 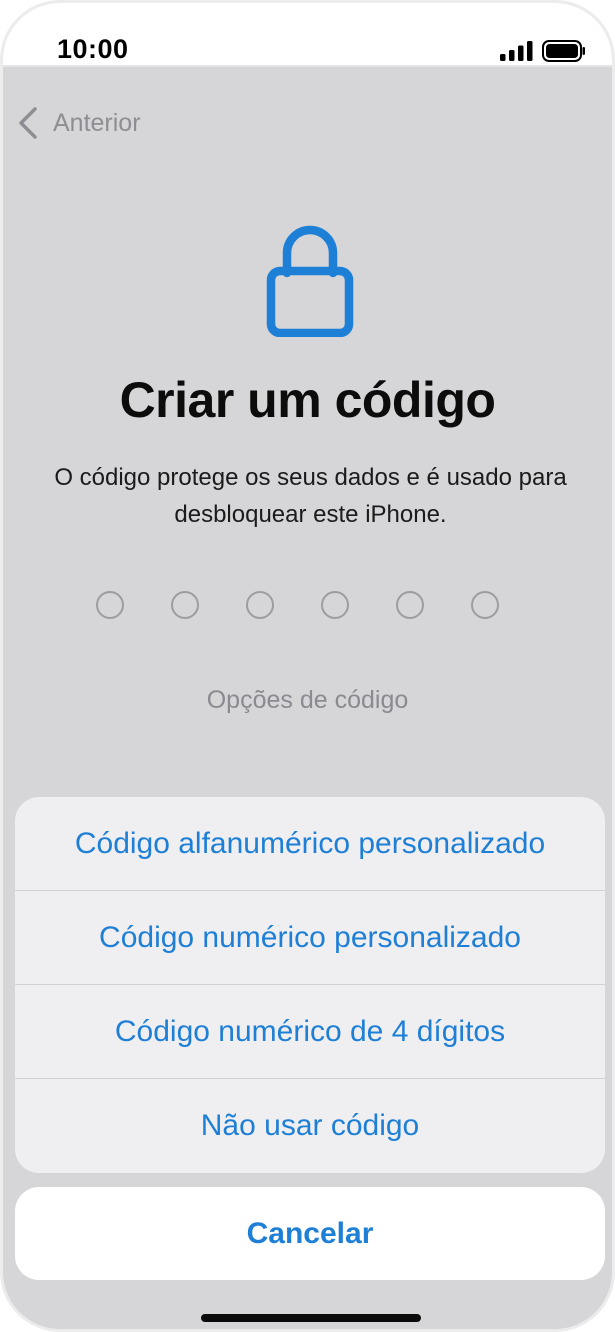 What do you see at coordinates (297, 605) in the screenshot?
I see `passcode-dots` at bounding box center [297, 605].